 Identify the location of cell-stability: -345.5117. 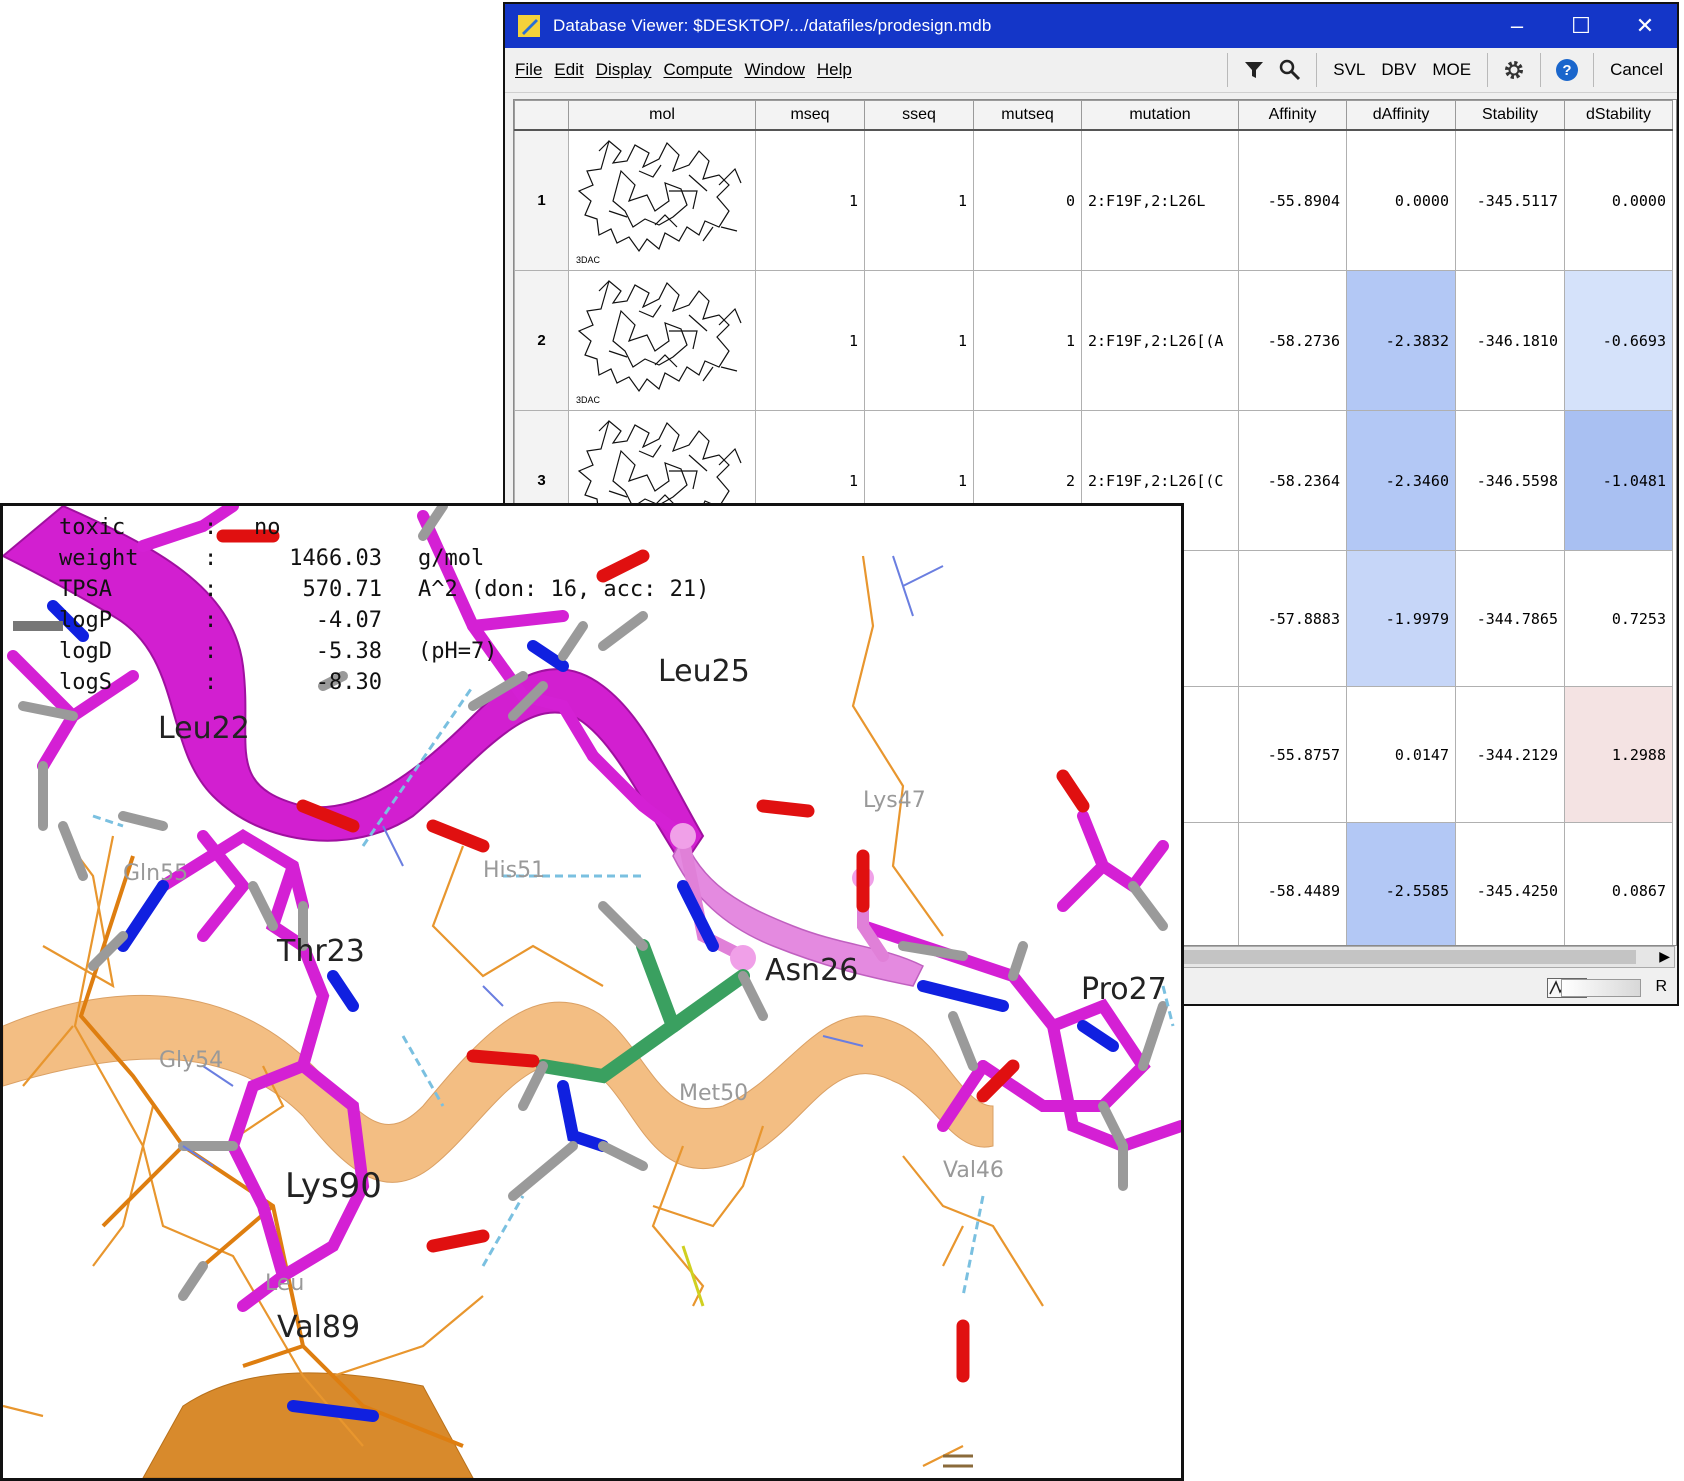
(1510, 200).